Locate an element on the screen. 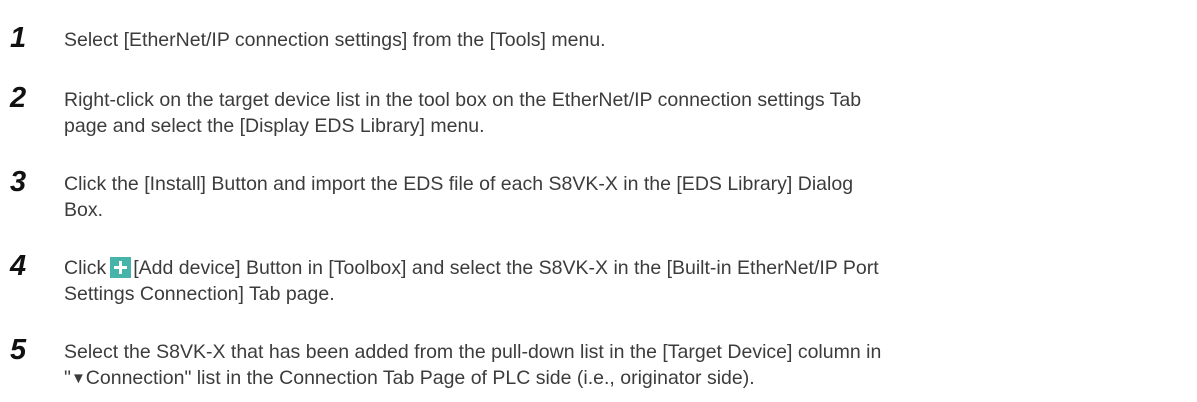 The height and width of the screenshot is (402, 1197). step-number: 4 is located at coordinates (18, 266).